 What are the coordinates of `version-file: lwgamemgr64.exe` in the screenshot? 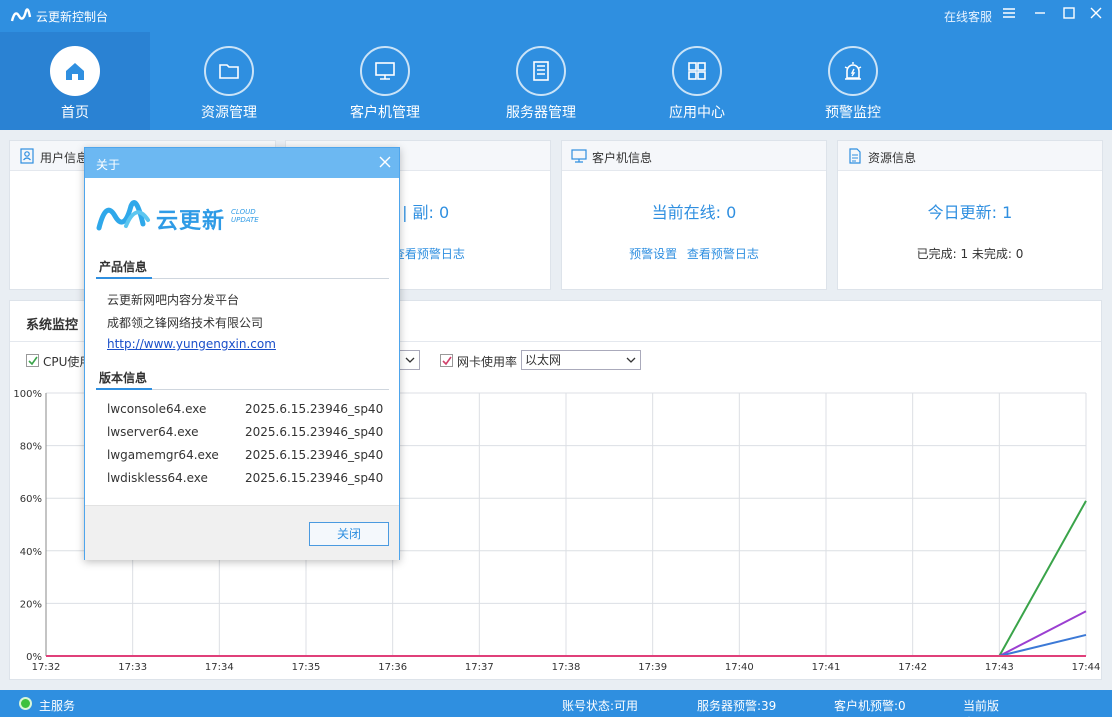 It's located at (163, 455).